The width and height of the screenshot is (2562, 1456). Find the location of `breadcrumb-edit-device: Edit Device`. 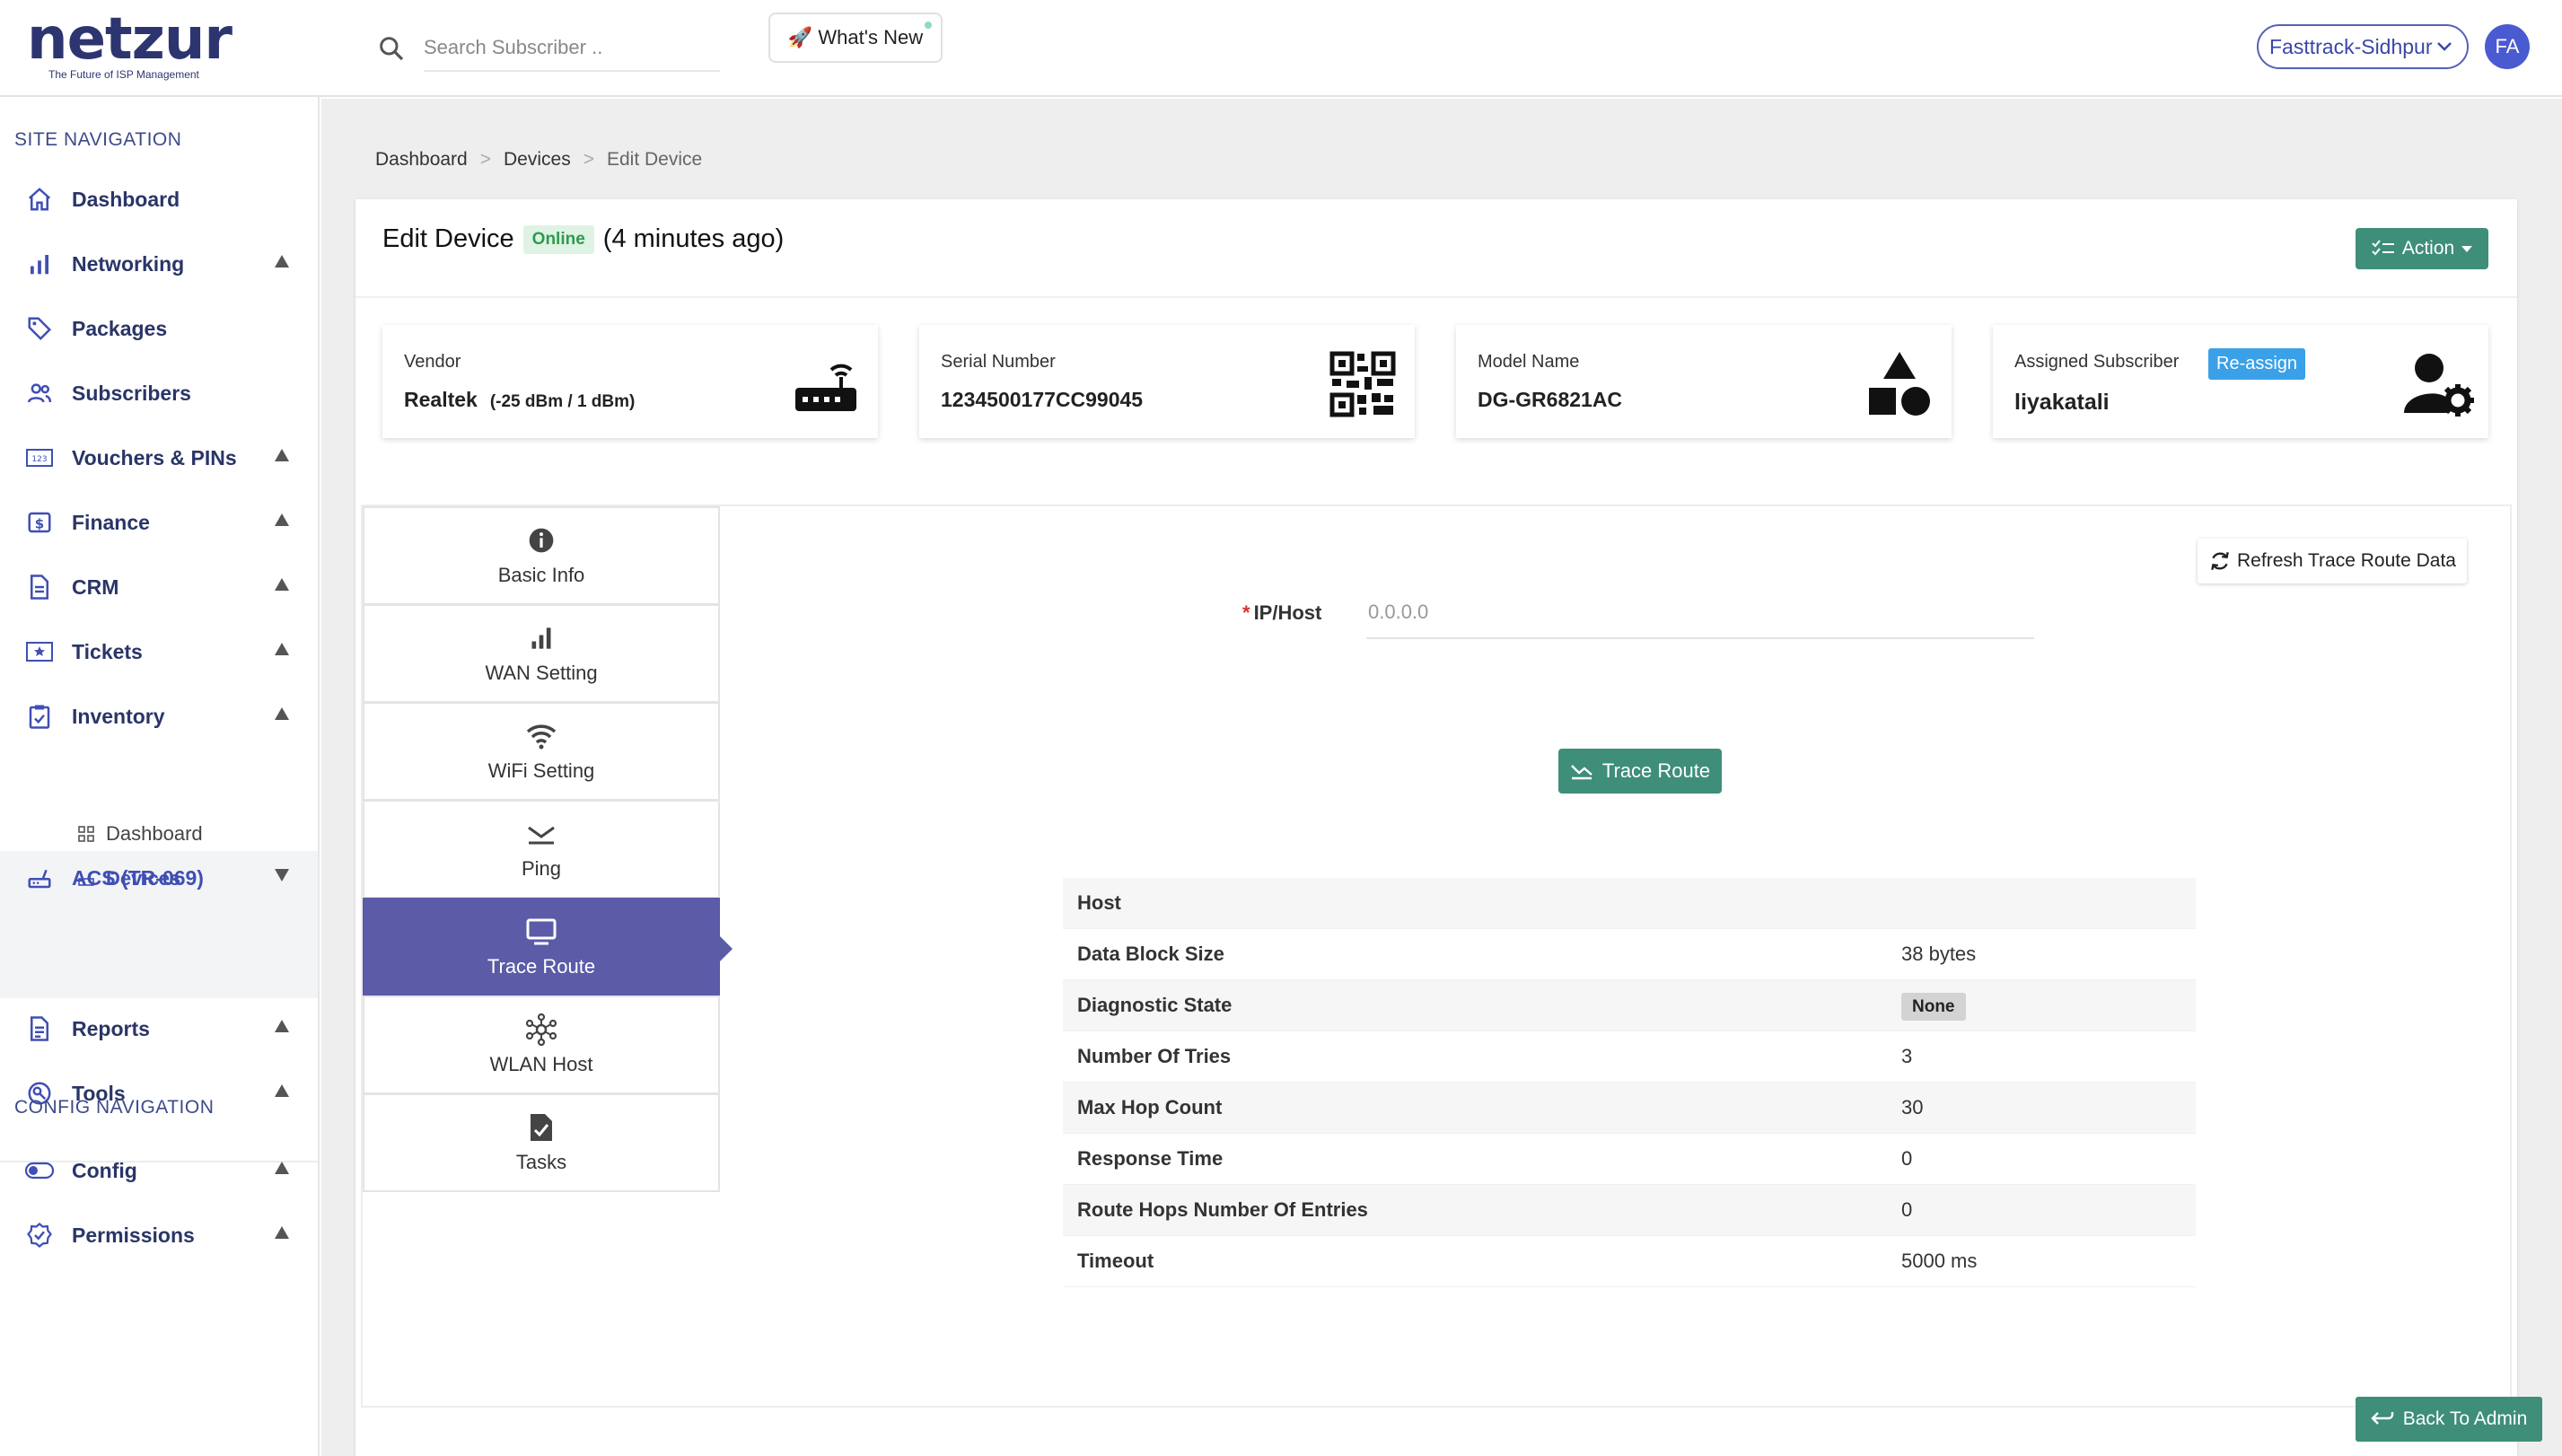

breadcrumb-edit-device: Edit Device is located at coordinates (654, 159).